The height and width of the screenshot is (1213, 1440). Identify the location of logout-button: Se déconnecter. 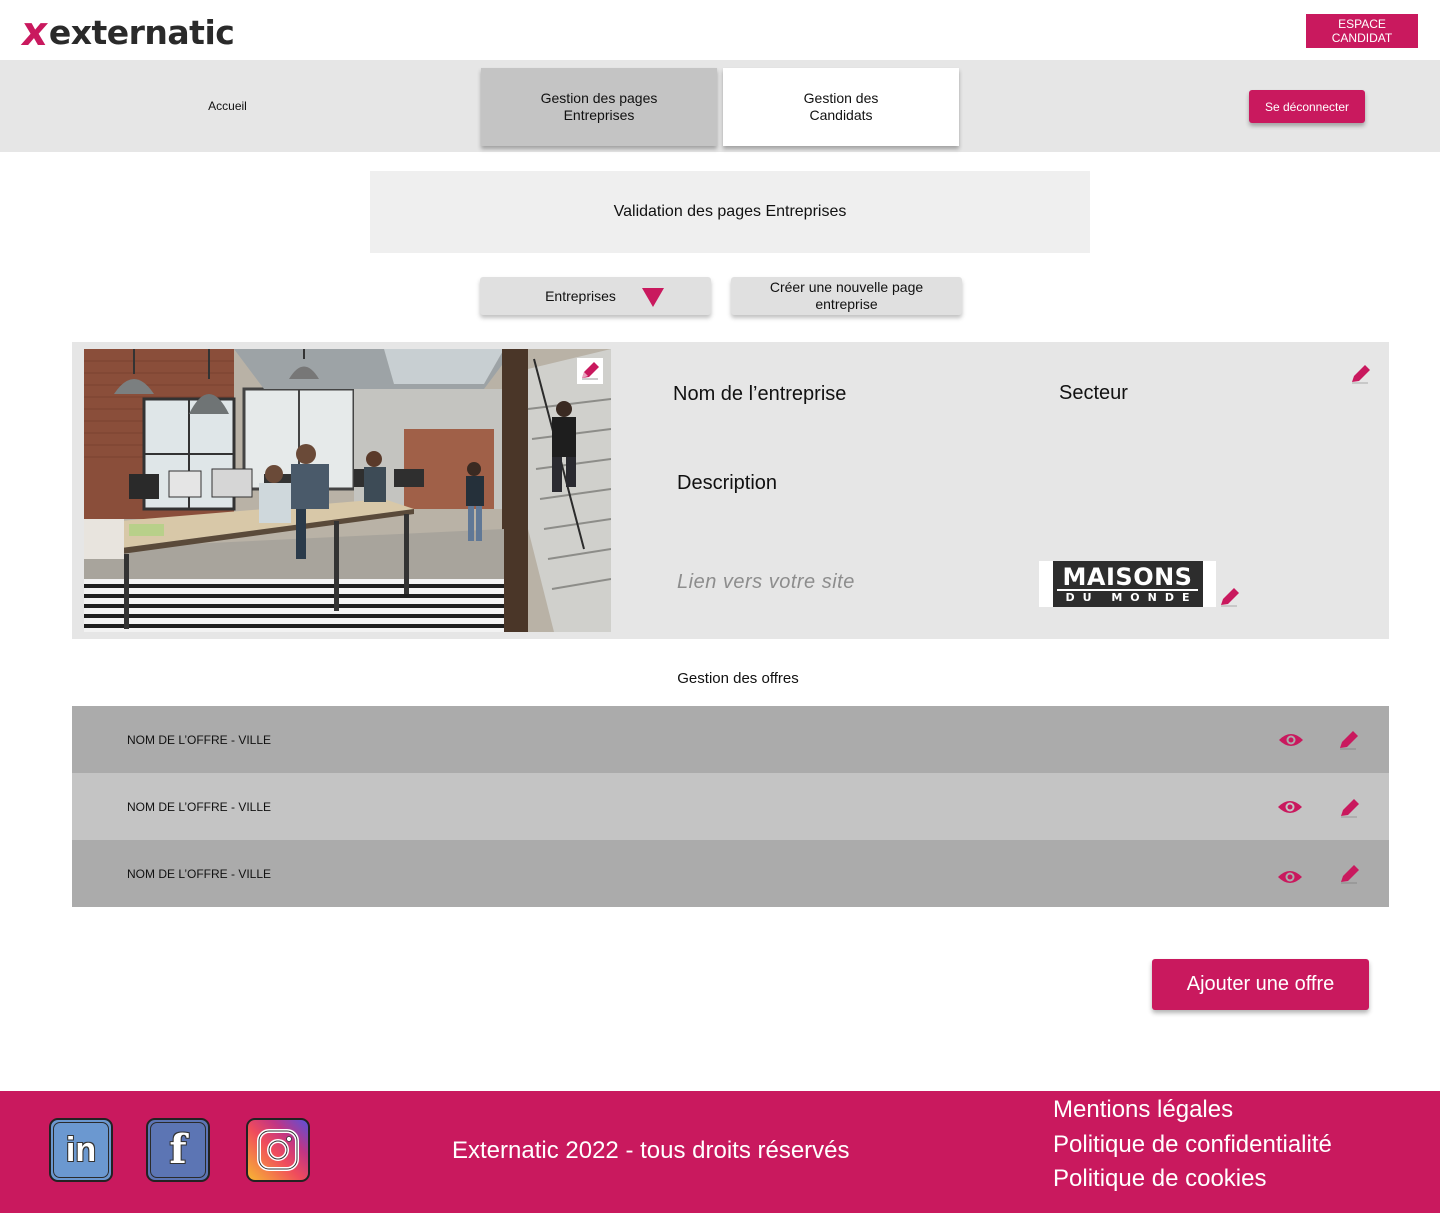
(1307, 106).